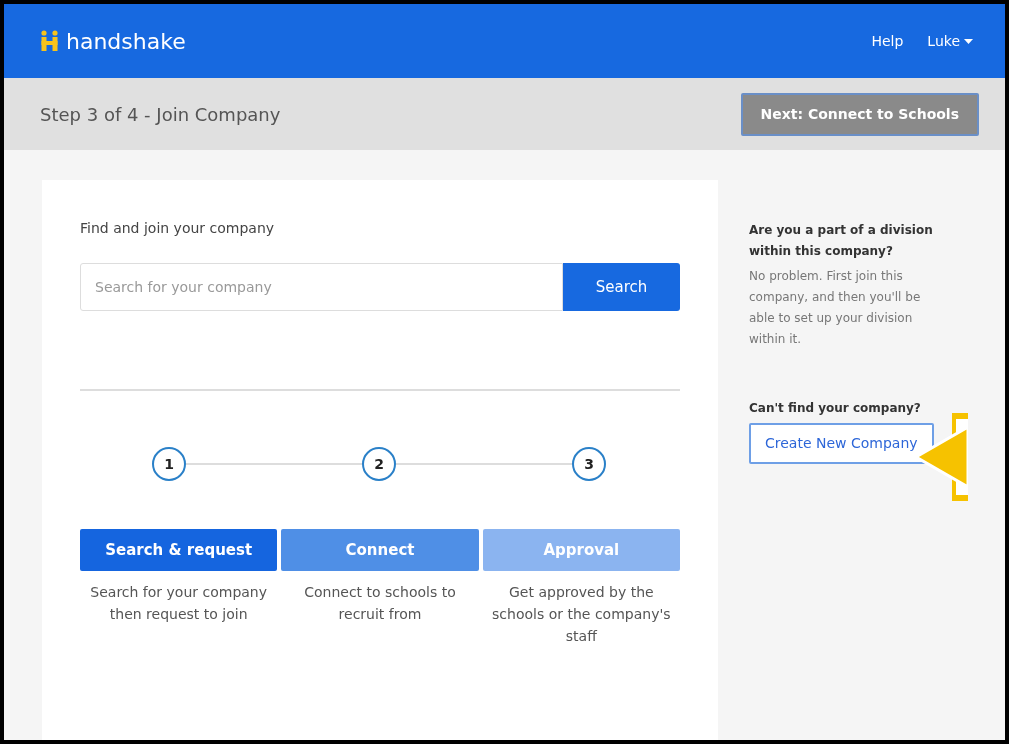 This screenshot has width=1009, height=744. I want to click on division-question: Are you a part of a division within this company?, so click(841, 241).